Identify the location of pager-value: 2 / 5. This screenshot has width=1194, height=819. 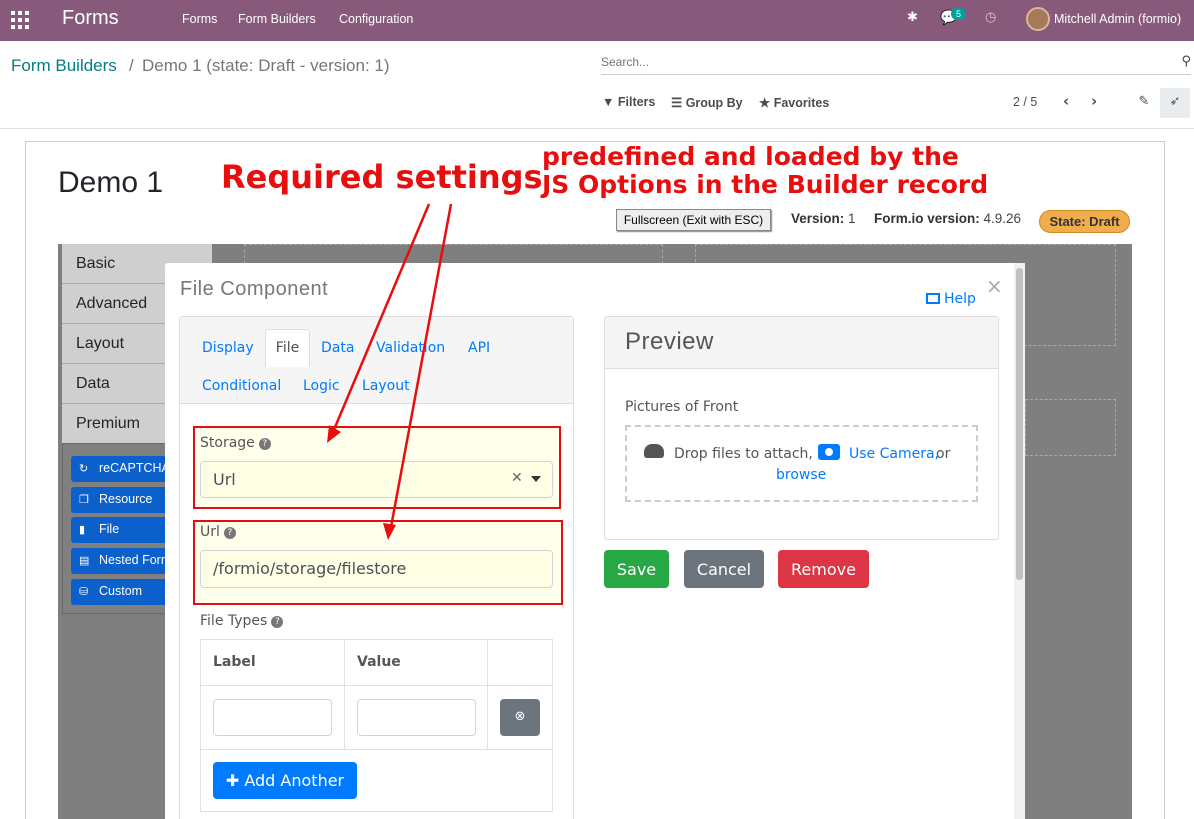
(1025, 102).